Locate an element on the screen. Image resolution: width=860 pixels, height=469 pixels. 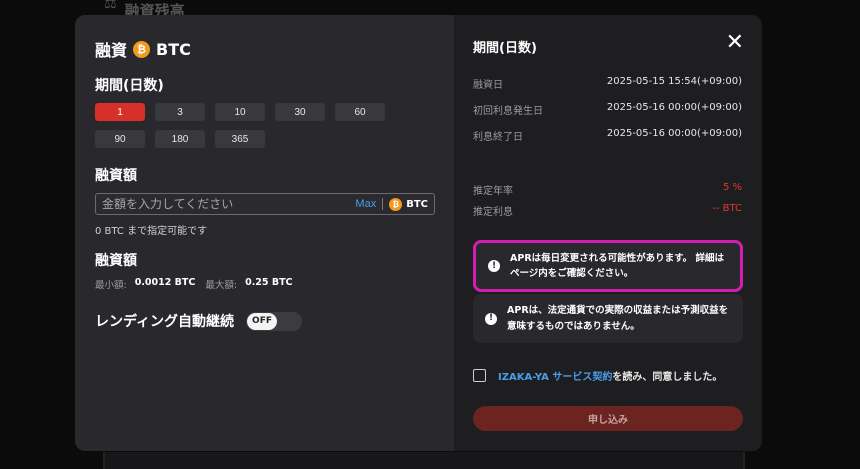
interest-end-label: 利息終了日 is located at coordinates (498, 137).